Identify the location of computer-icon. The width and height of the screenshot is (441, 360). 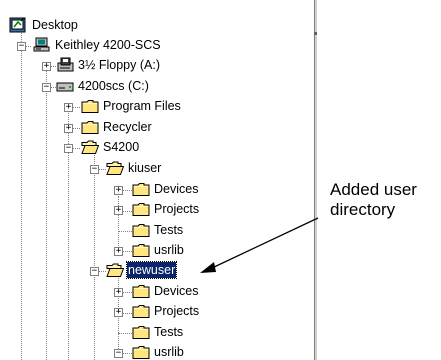
(41, 45).